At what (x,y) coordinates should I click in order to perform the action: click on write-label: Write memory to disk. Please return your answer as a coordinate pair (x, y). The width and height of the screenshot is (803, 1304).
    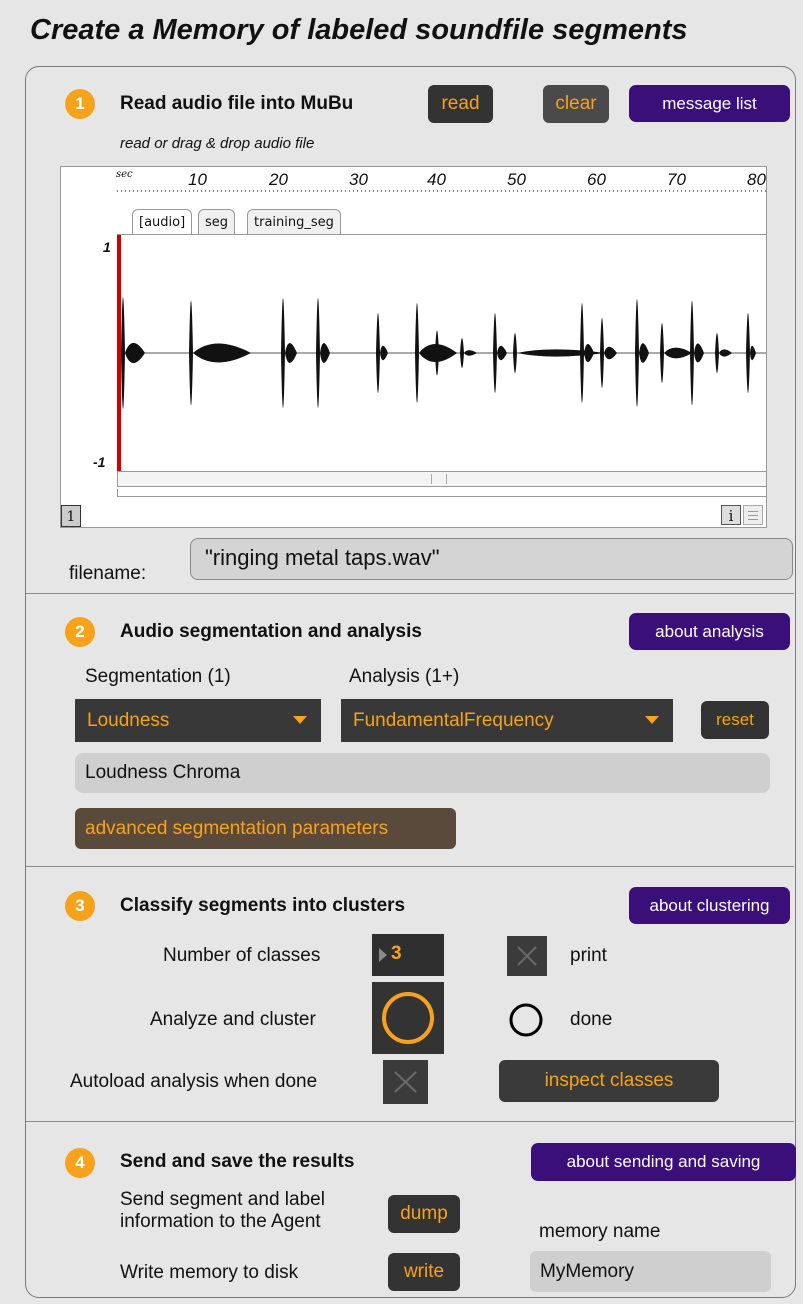
    Looking at the image, I should click on (209, 1272).